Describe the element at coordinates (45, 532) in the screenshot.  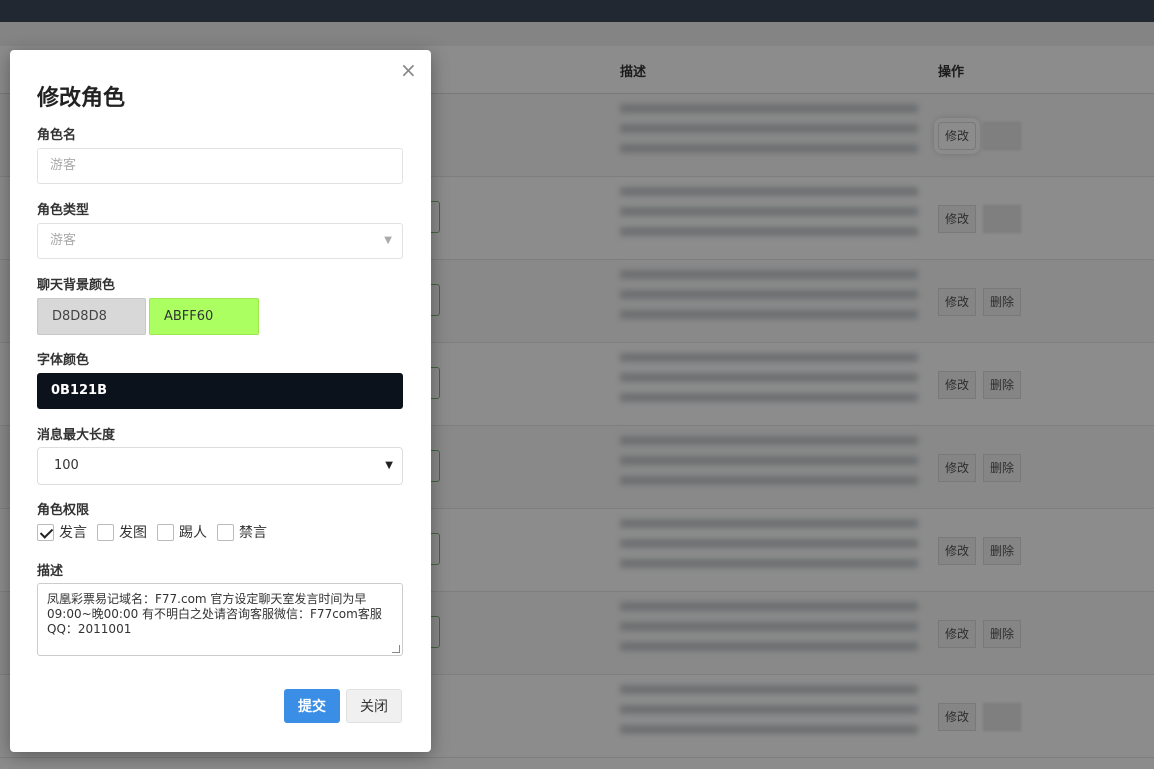
I see `checkbox-checked-icon` at that location.